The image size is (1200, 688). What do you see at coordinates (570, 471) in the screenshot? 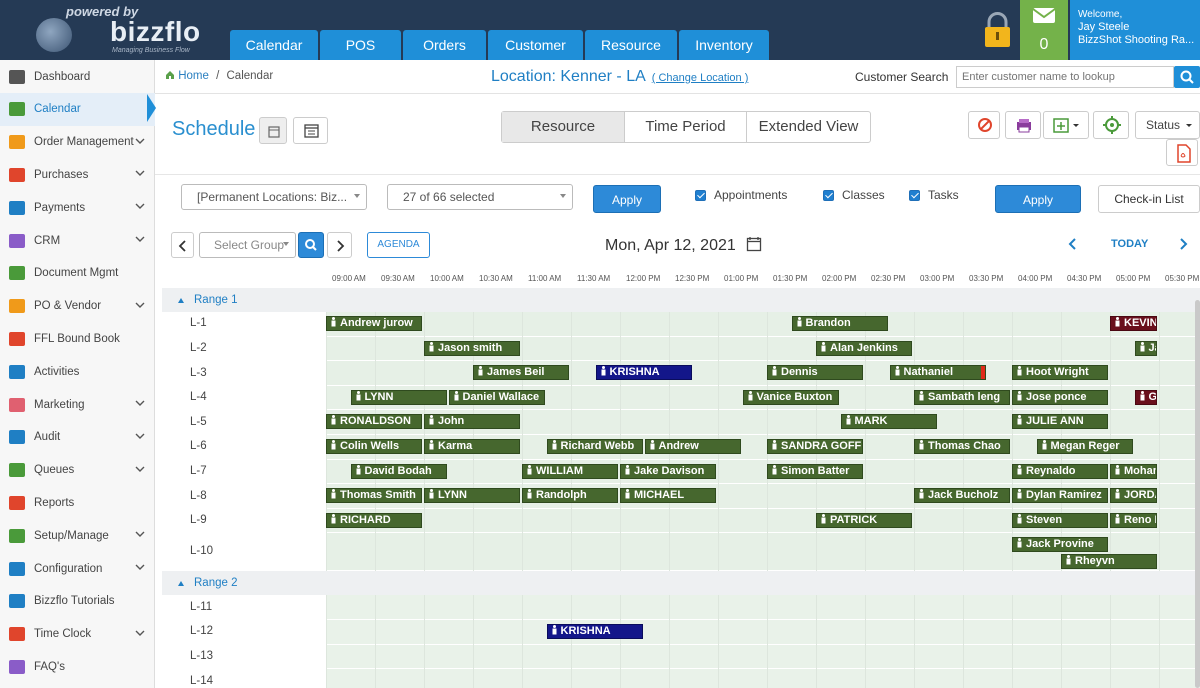
I see `event-block: WILLIAM` at bounding box center [570, 471].